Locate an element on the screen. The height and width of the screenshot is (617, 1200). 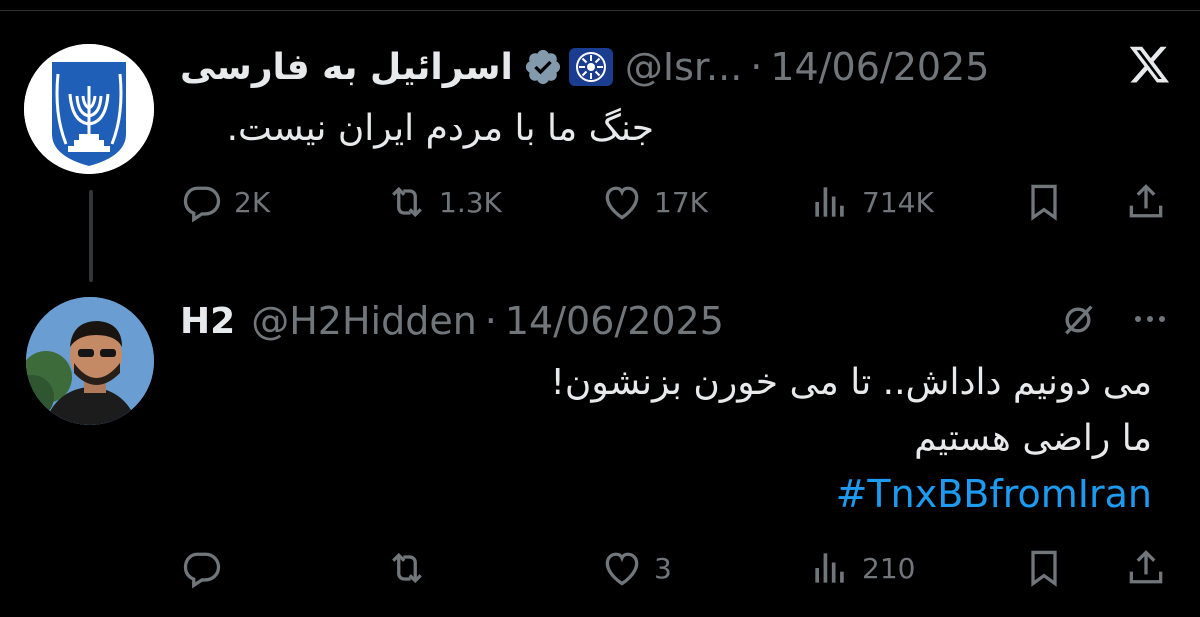
hashtag-link: #TnxBBfromIran is located at coordinates (994, 494).